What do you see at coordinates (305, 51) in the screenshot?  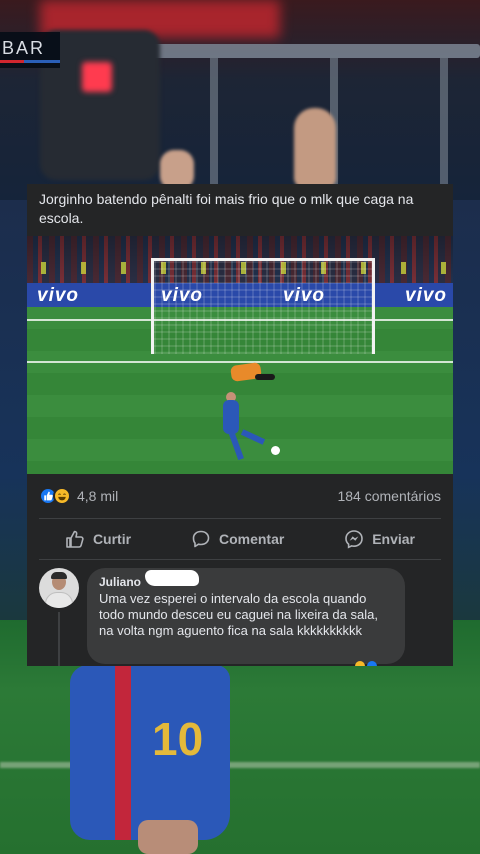 I see `background-rail` at bounding box center [305, 51].